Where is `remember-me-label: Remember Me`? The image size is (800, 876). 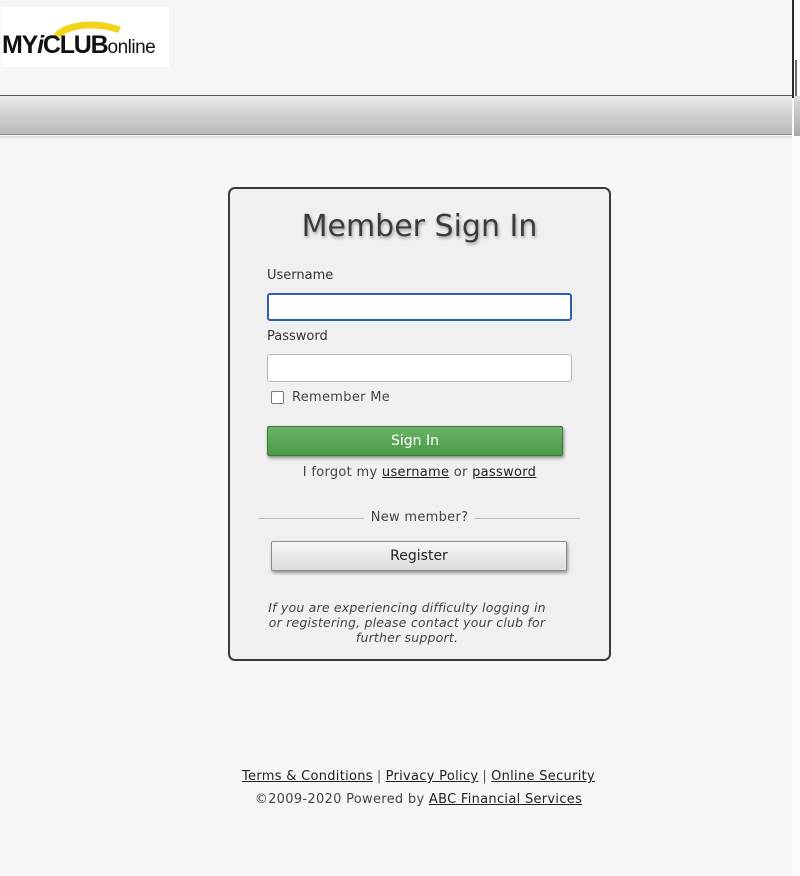 remember-me-label: Remember Me is located at coordinates (341, 397).